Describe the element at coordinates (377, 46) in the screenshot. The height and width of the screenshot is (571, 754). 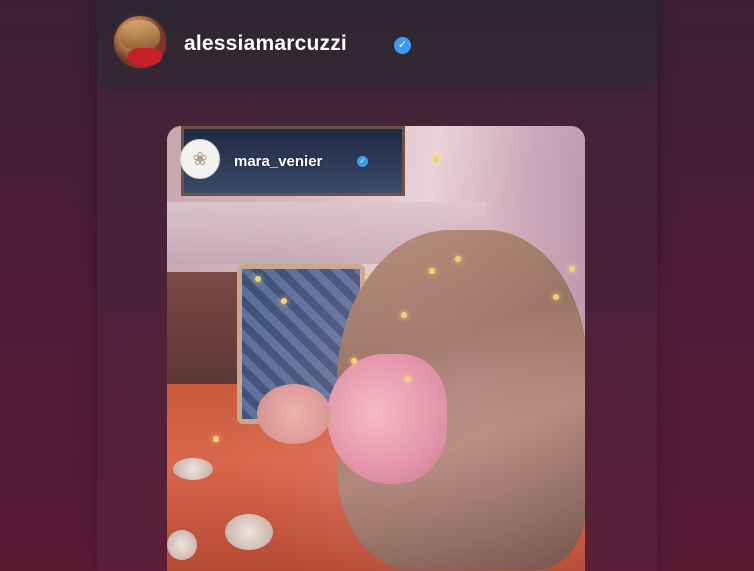
I see `story-header` at that location.